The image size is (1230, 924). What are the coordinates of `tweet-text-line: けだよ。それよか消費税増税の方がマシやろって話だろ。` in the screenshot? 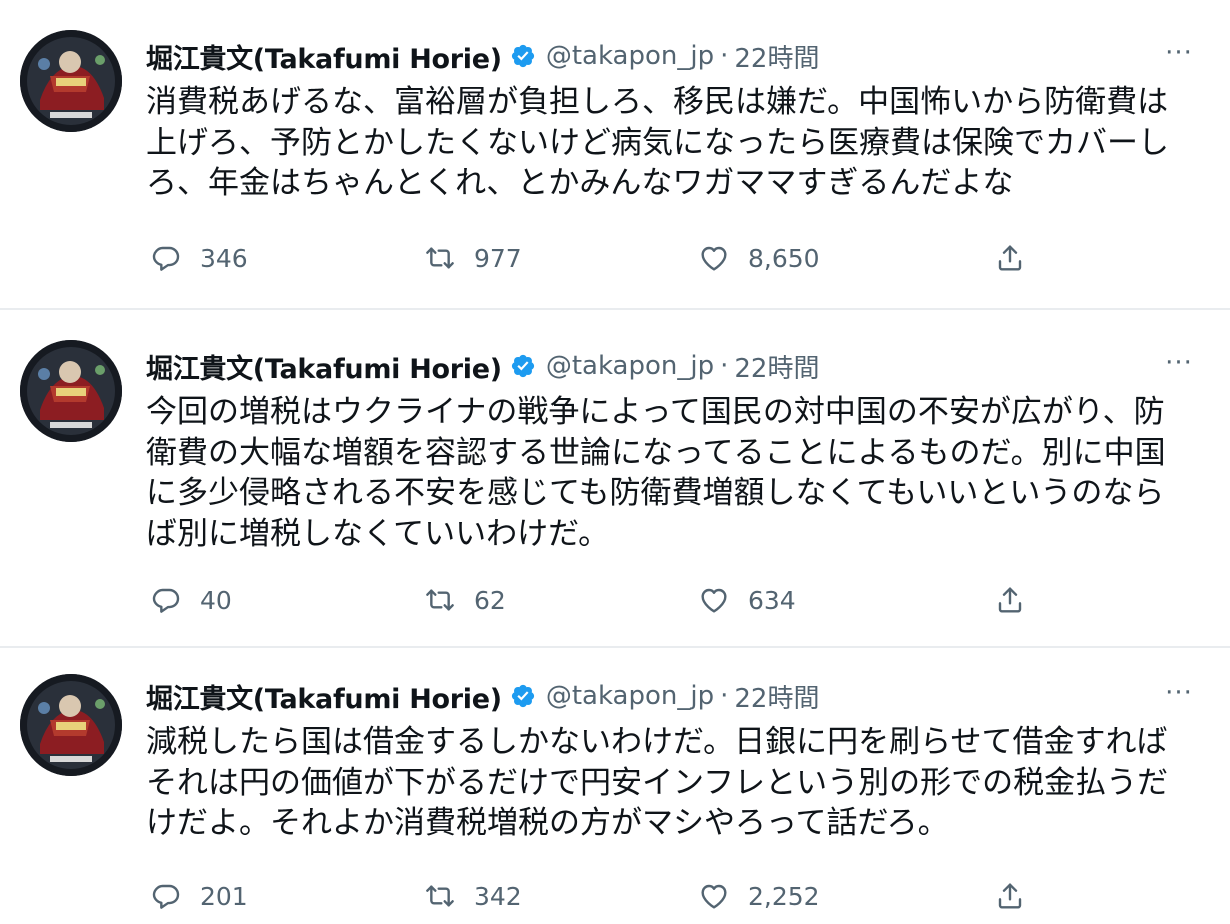 It's located at (547, 823).